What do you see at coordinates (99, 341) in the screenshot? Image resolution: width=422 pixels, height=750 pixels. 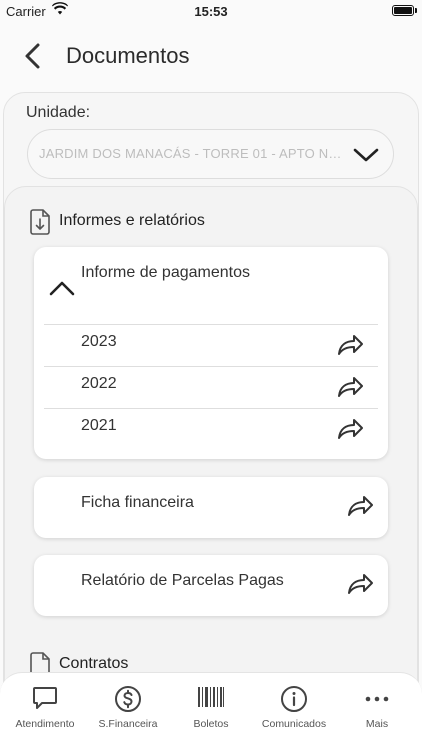 I see `year-label: 2023` at bounding box center [99, 341].